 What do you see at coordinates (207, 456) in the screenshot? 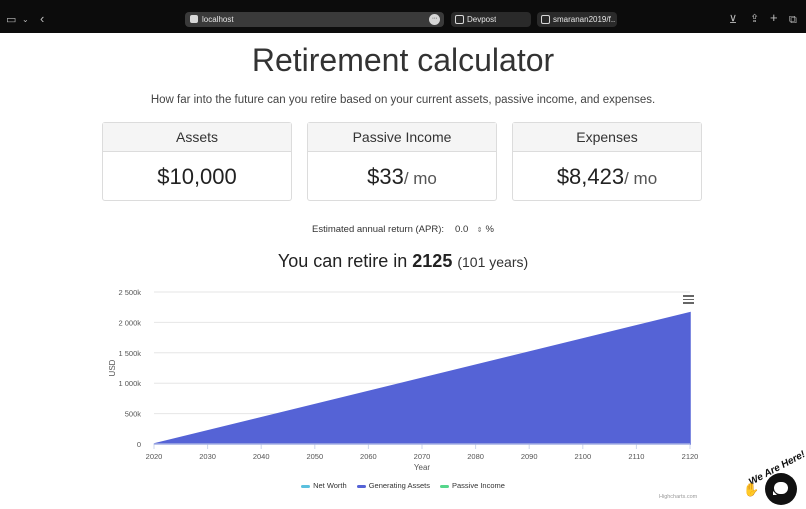
I see `x-tick-label: 2030` at bounding box center [207, 456].